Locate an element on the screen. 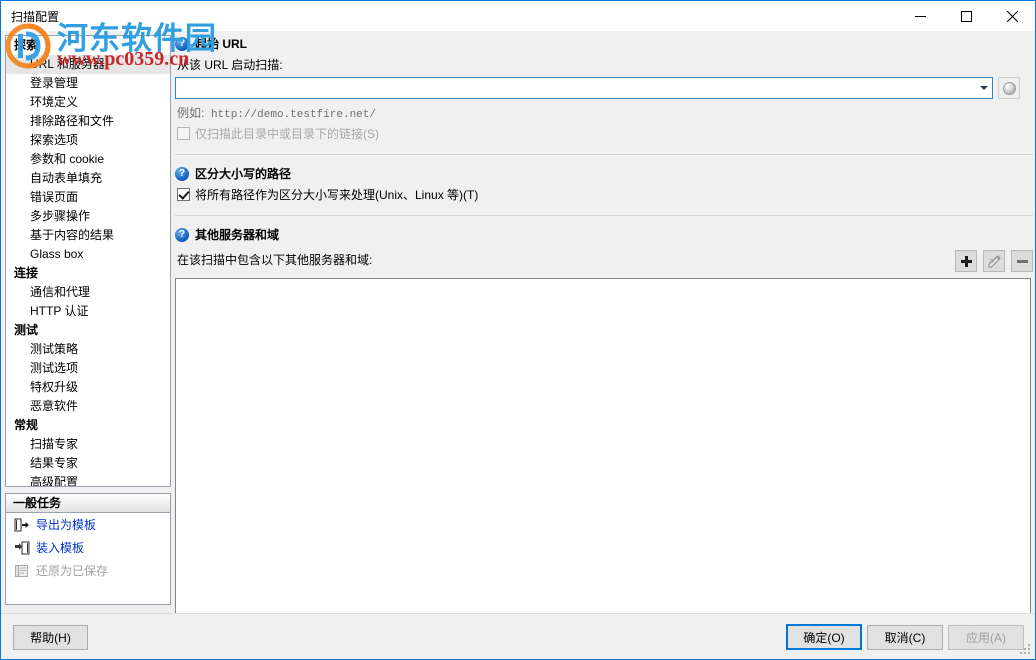  chevron-down-icon is located at coordinates (983, 88).